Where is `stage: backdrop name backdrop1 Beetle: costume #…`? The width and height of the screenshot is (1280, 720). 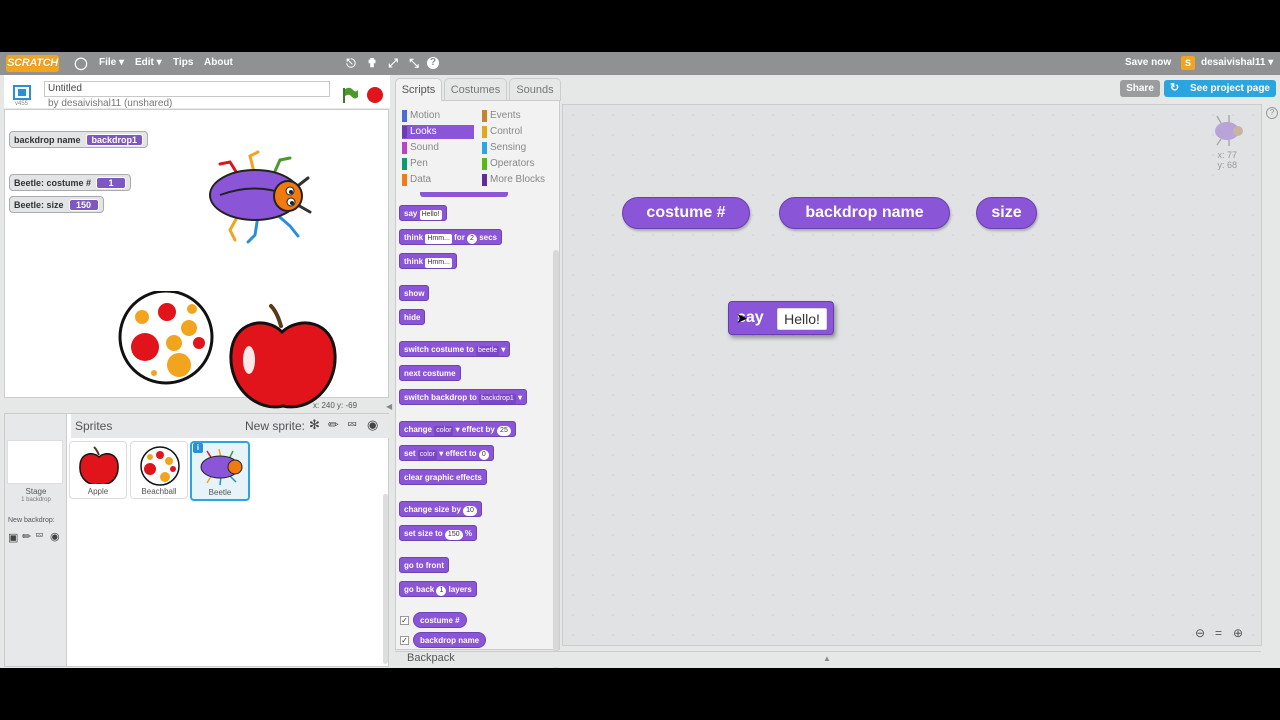
stage: backdrop name backdrop1 Beetle: costume #… is located at coordinates (196, 259).